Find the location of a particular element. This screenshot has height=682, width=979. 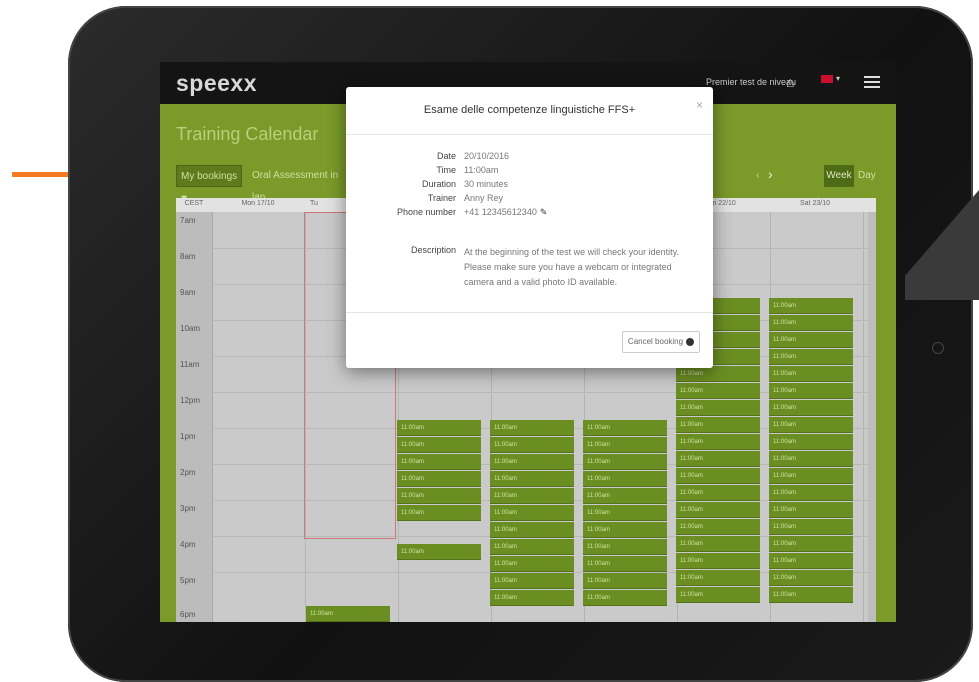

chevron-down-icon: ▾ is located at coordinates (838, 78).